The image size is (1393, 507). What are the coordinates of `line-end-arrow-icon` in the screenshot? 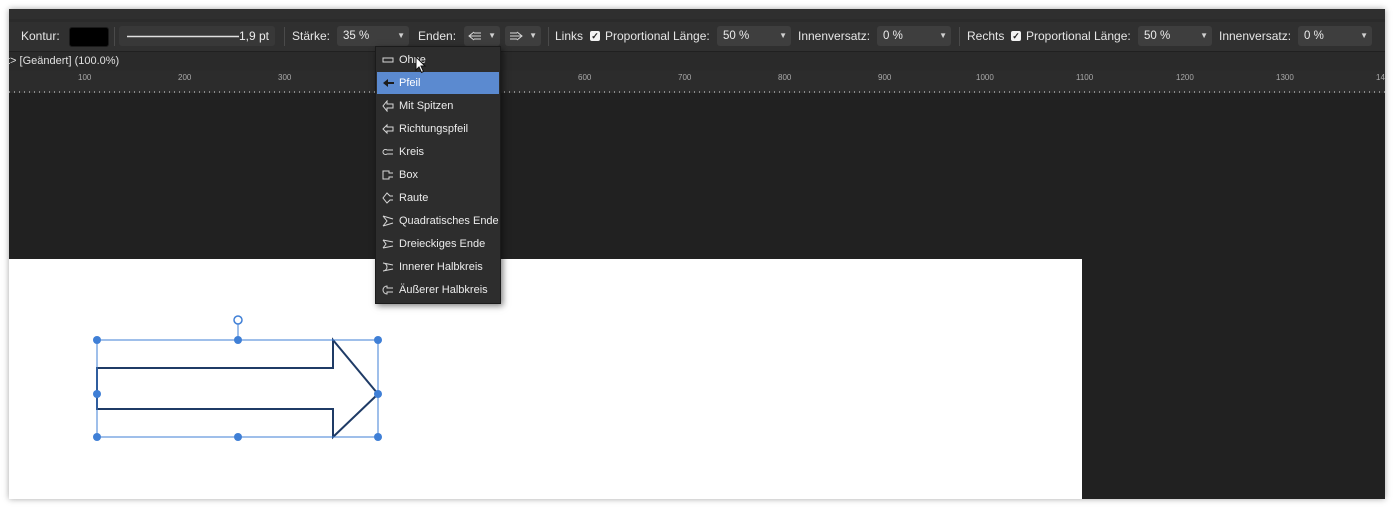 It's located at (388, 83).